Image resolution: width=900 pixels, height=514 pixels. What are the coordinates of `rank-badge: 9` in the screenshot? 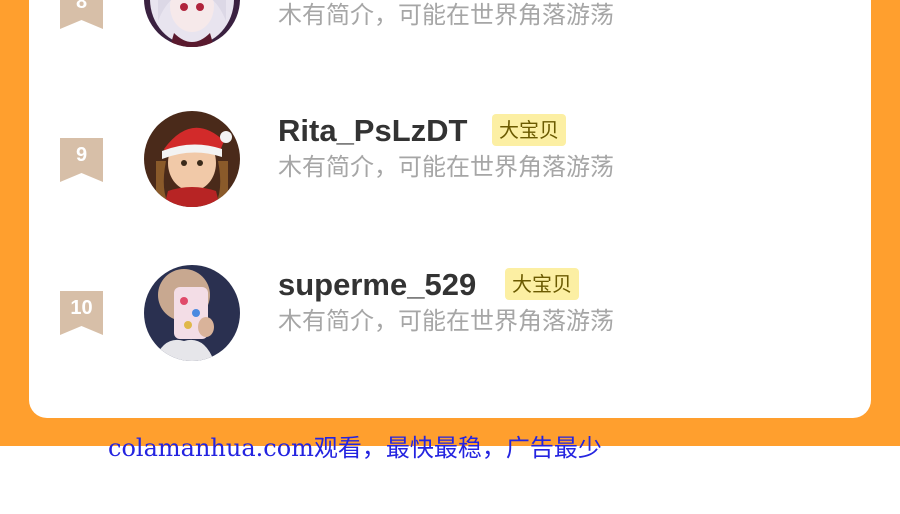 It's located at (81, 160).